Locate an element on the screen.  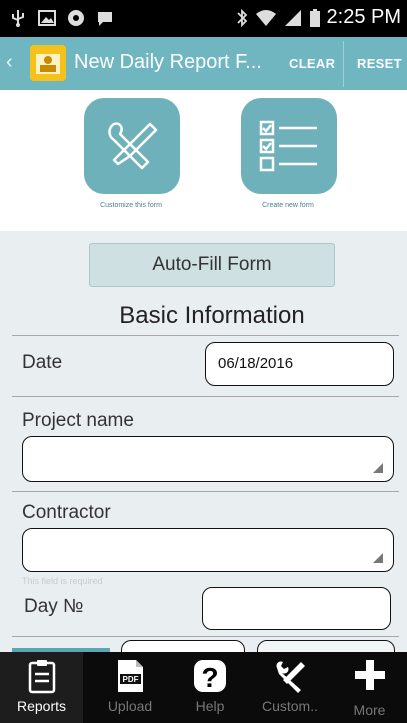
bluetooth-icon is located at coordinates (241, 17).